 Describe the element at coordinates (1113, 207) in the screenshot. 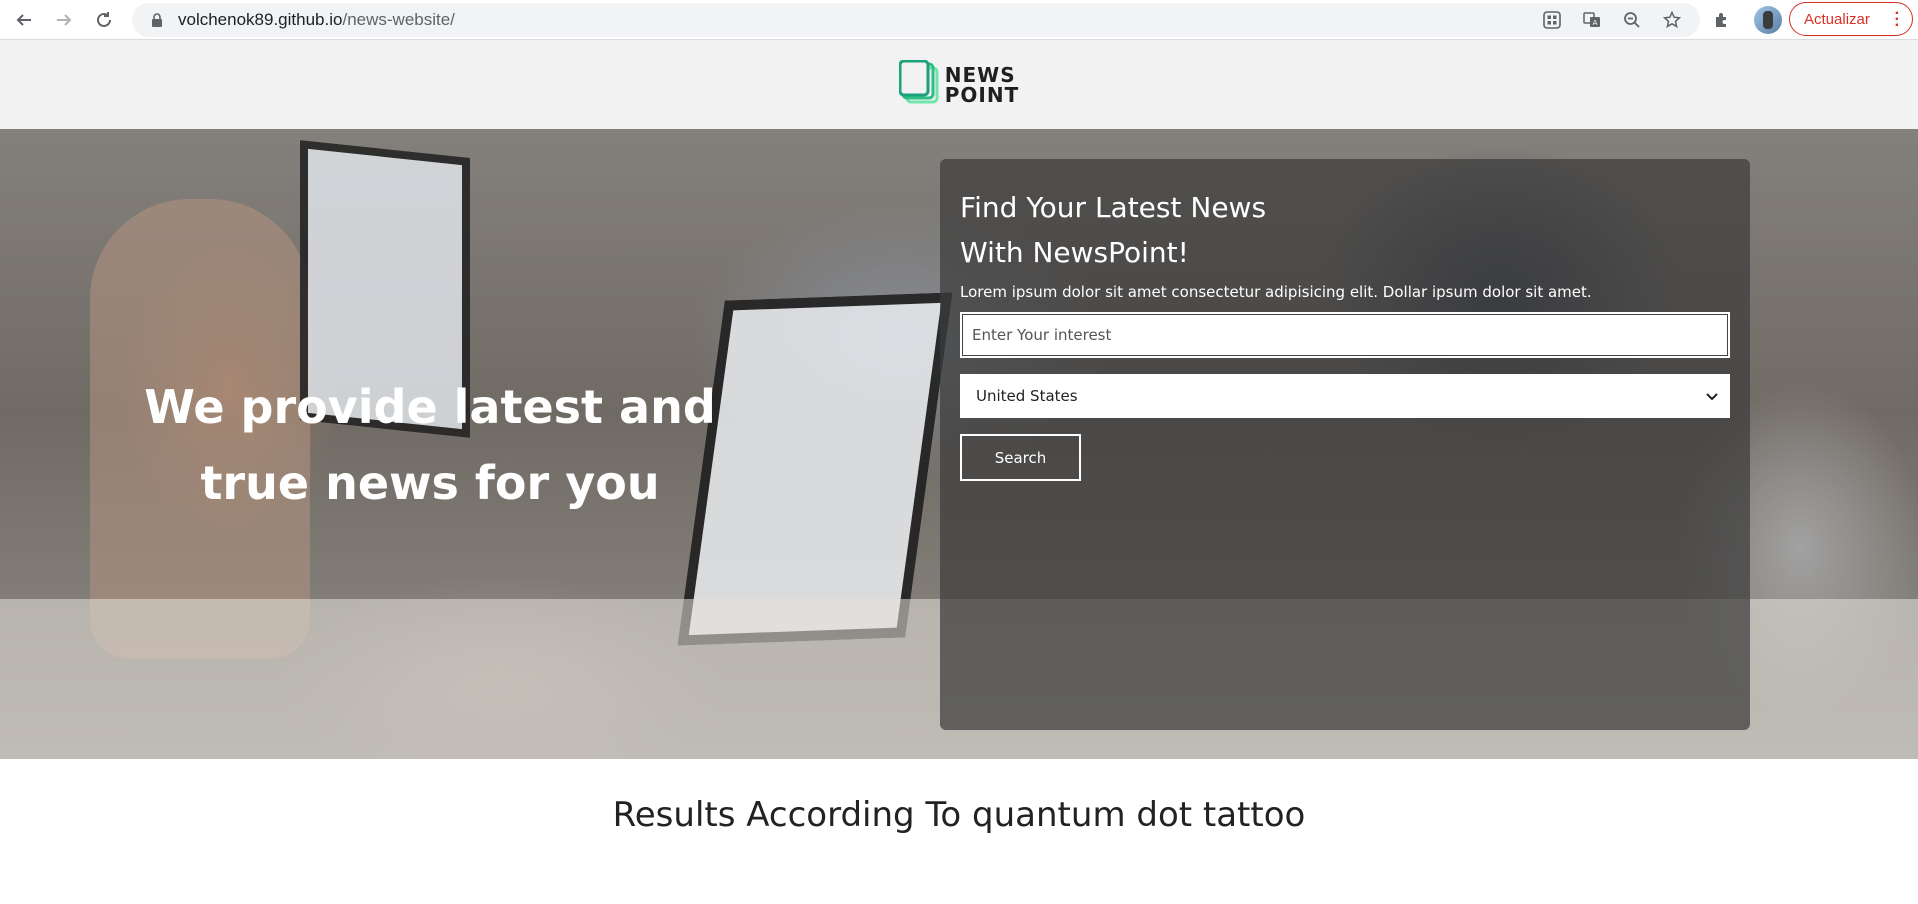

I see `card-title-line1: Find Your Latest News` at that location.